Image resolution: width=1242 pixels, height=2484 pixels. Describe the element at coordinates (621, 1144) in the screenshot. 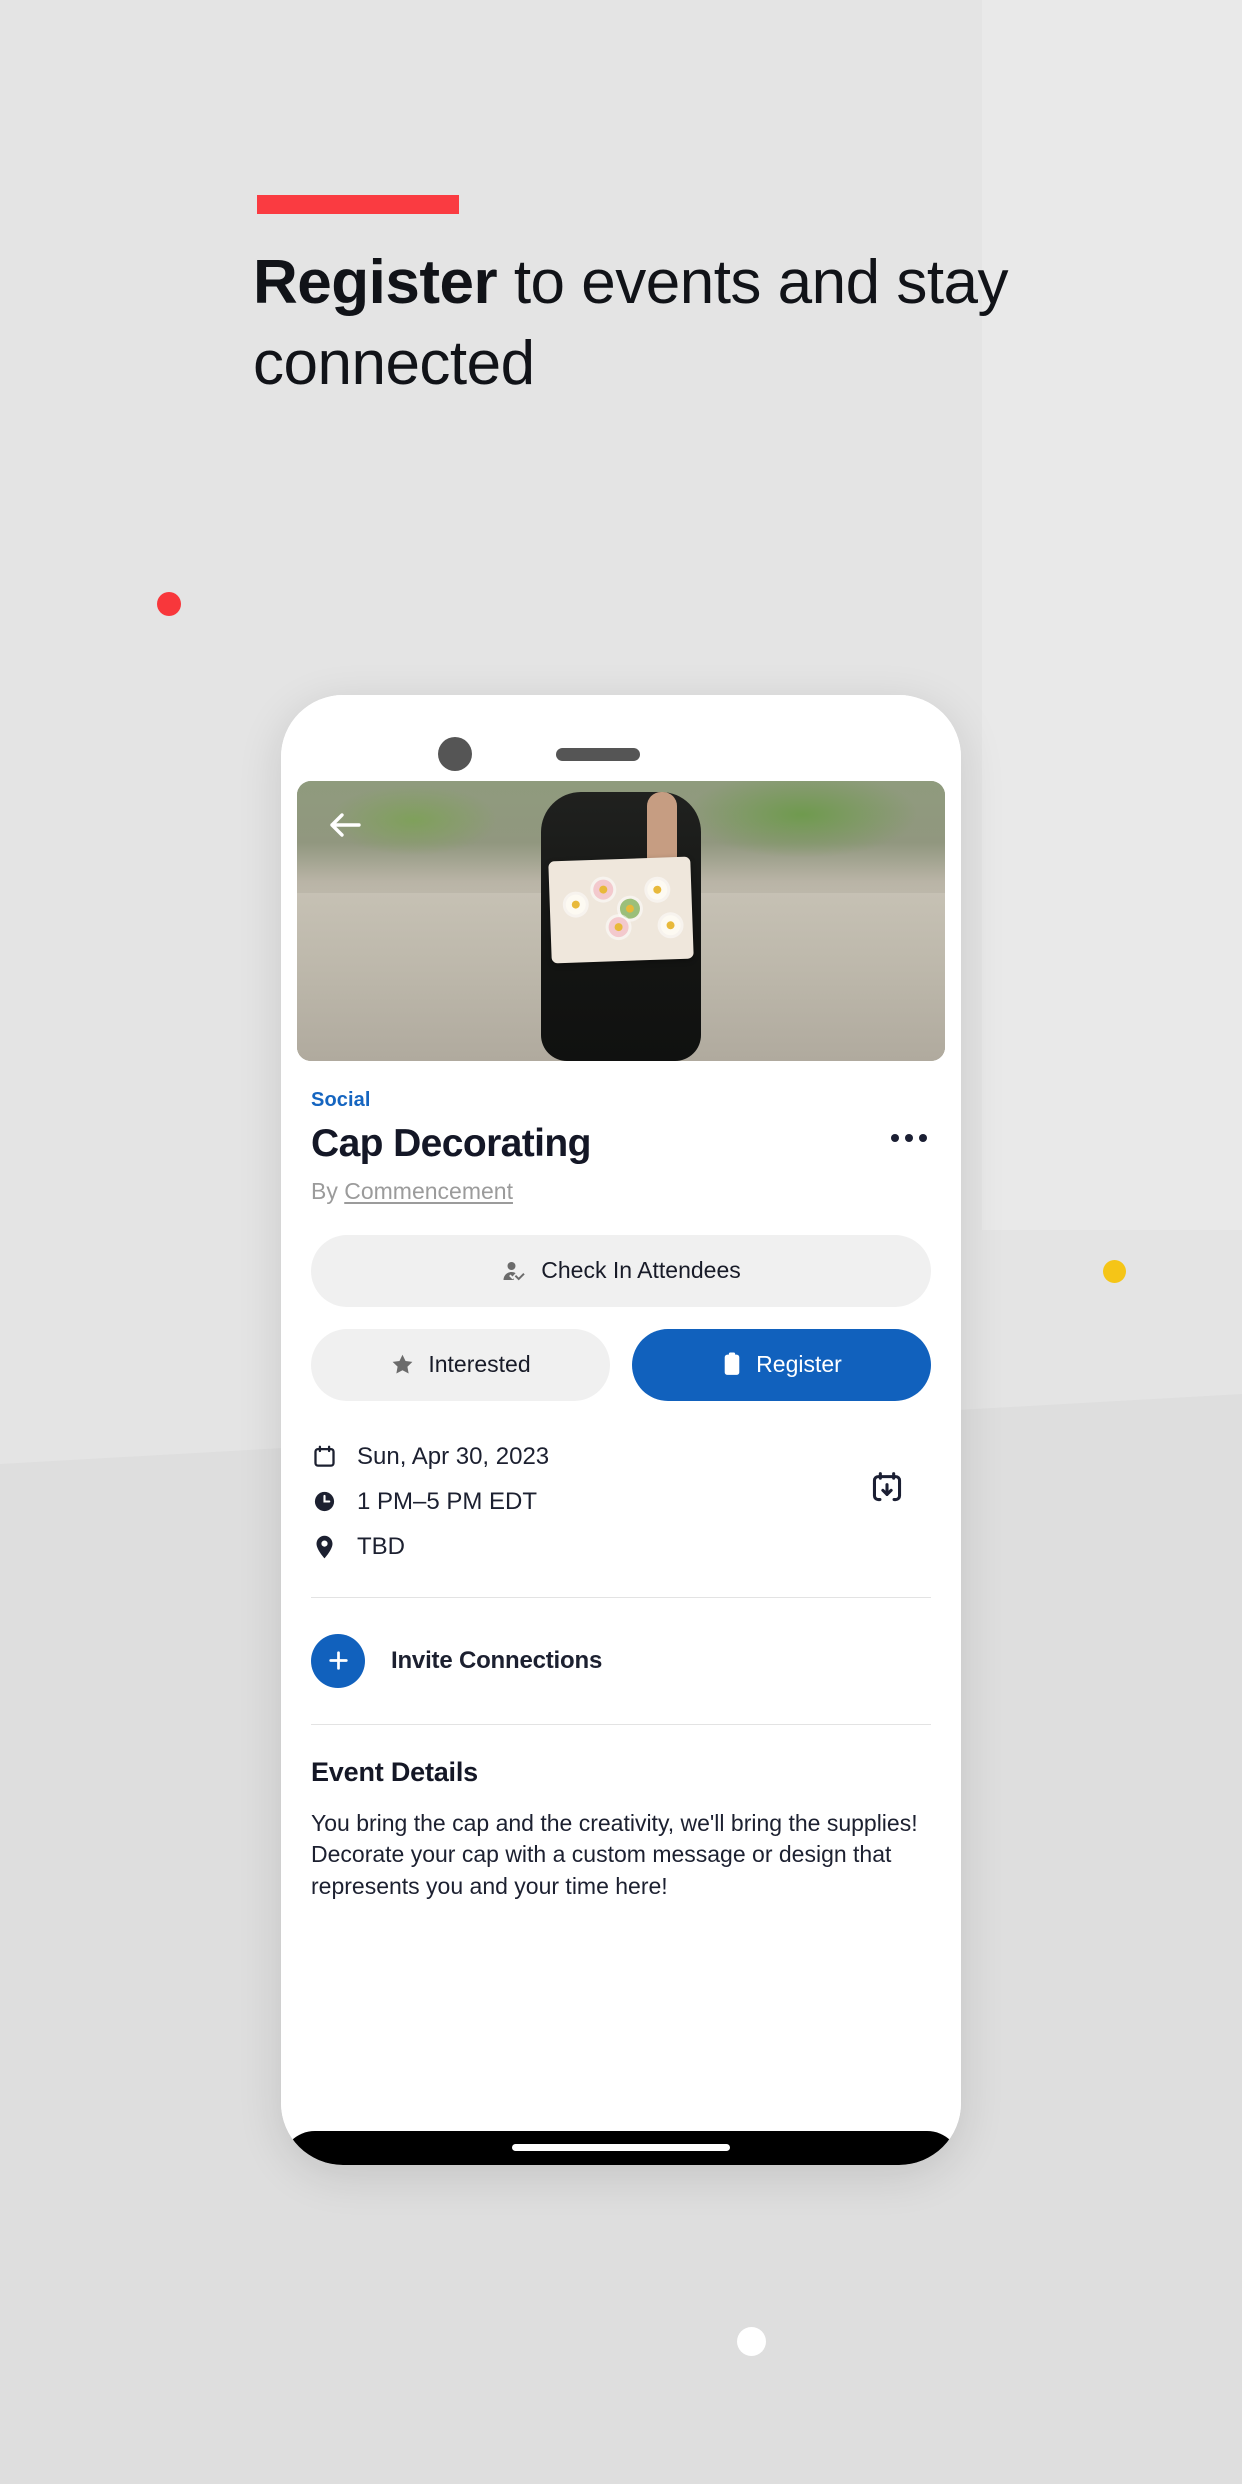

I see `event-title-row: Cap Decorating` at that location.